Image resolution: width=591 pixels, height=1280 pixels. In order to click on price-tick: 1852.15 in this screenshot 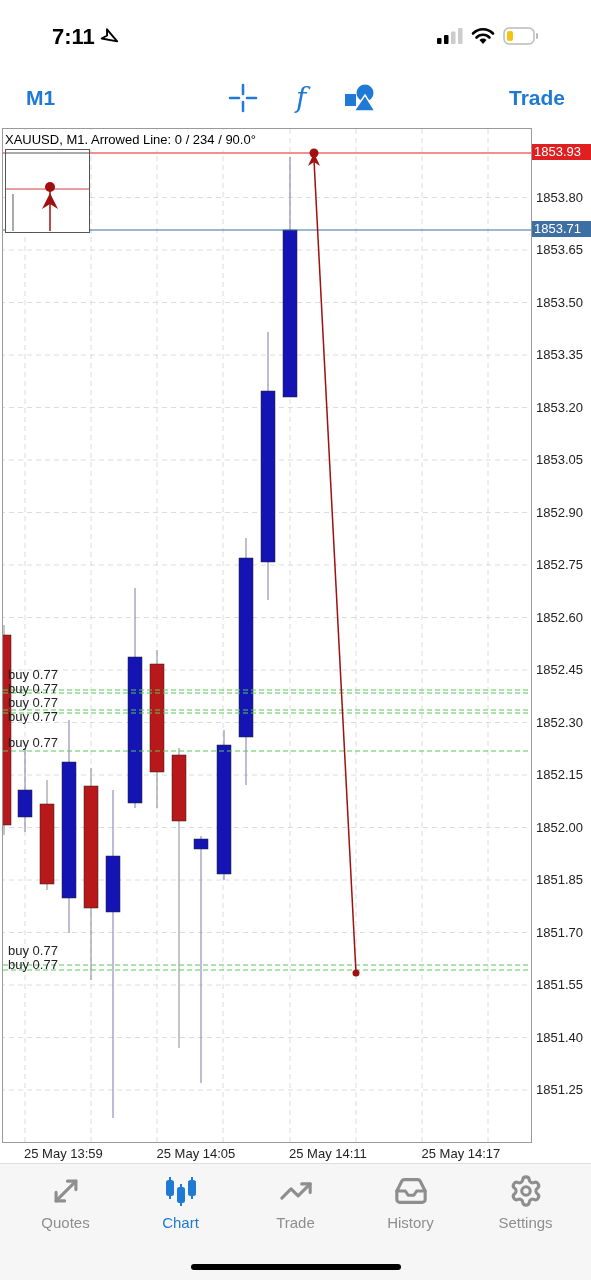, I will do `click(559, 775)`.